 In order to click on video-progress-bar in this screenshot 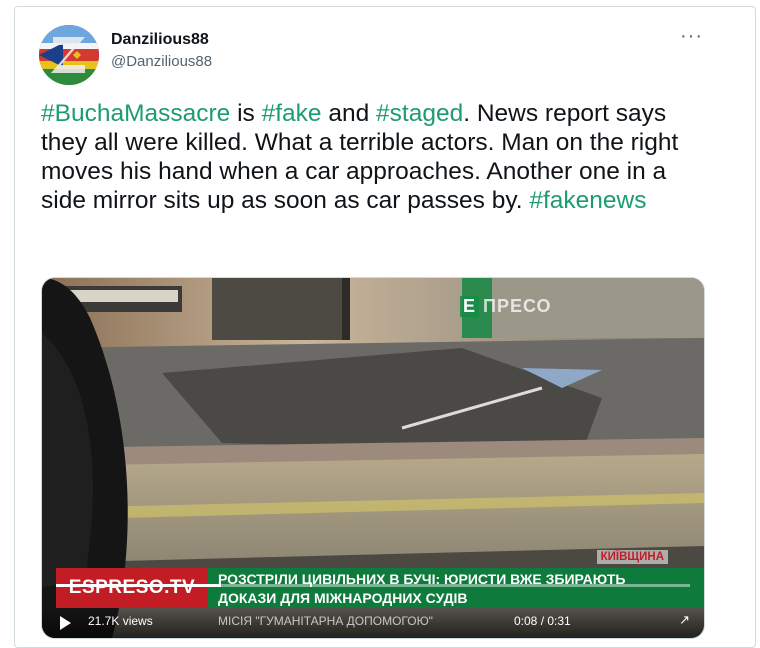, I will do `click(373, 585)`.